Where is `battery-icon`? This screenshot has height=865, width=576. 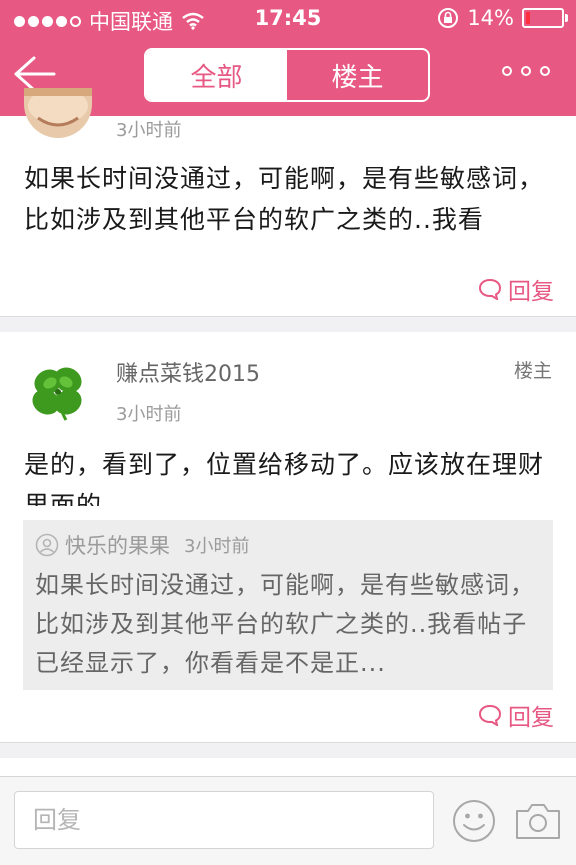
battery-icon is located at coordinates (545, 18).